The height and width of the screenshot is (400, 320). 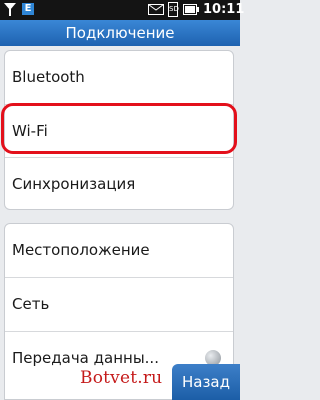 I want to click on status-bar: E SD 10:11, so click(x=122, y=10).